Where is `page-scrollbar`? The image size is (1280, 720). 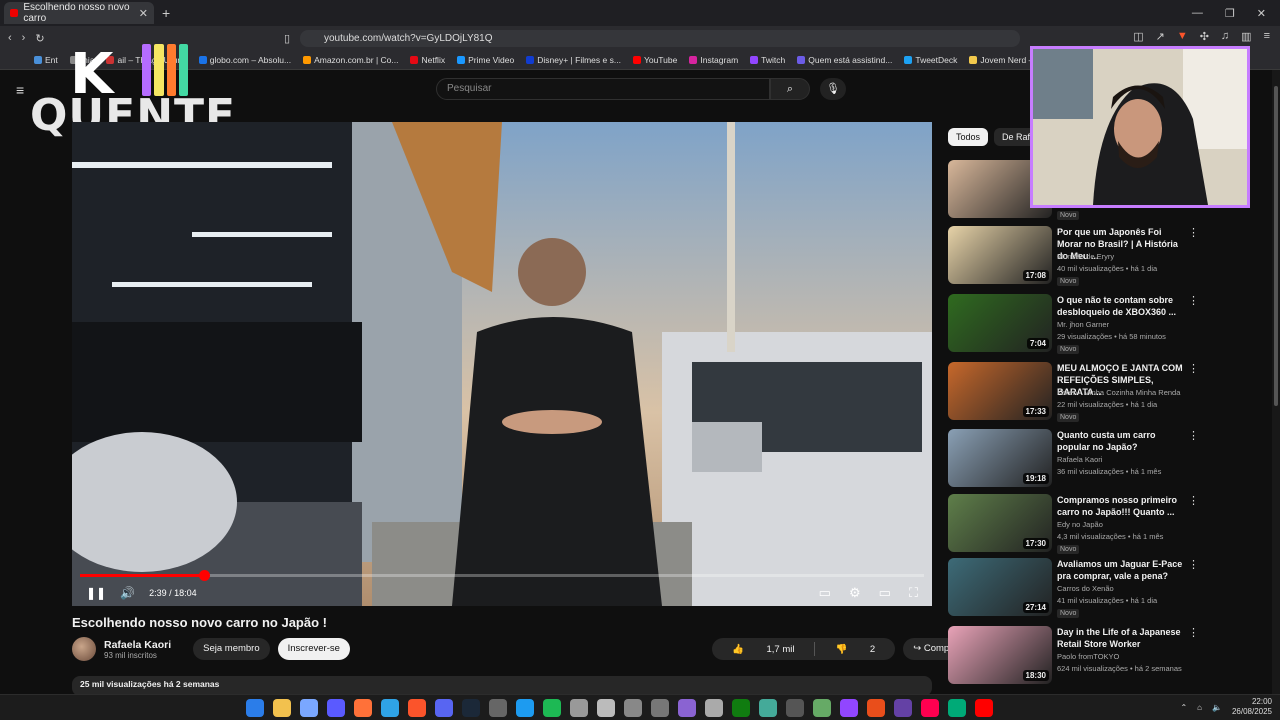 page-scrollbar is located at coordinates (1276, 382).